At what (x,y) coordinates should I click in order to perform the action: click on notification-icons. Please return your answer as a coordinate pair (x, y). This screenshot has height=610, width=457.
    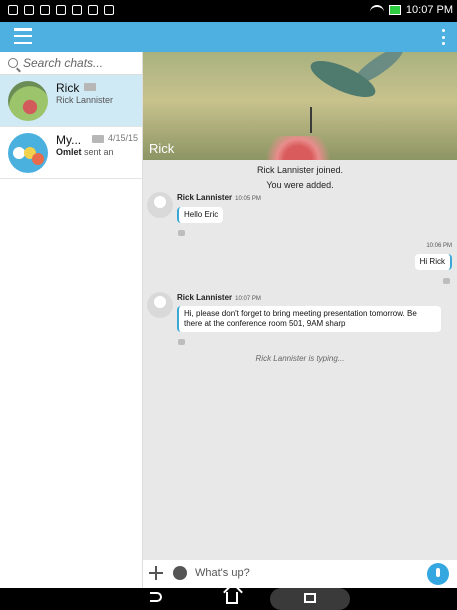
    Looking at the image, I should click on (61, 10).